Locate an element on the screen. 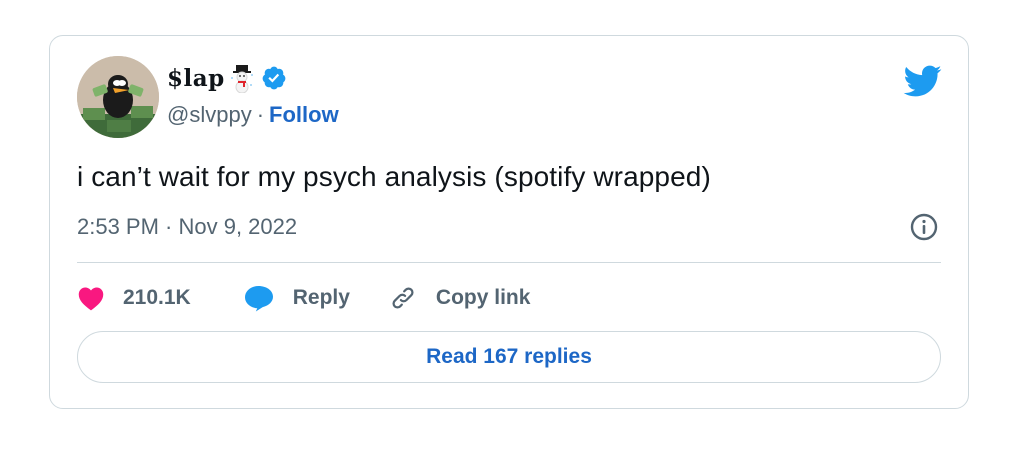 The width and height of the screenshot is (1024, 462). read-replies-label: Read 167 replies is located at coordinates (509, 356).